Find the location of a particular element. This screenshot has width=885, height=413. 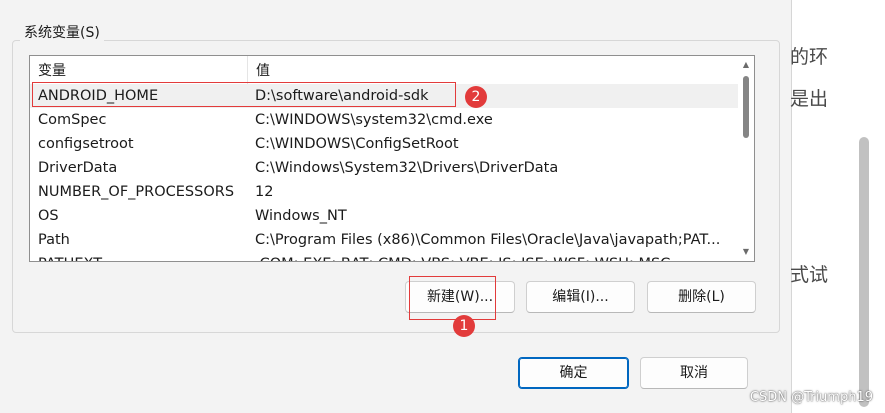

list-row-os: OS Windows_NT is located at coordinates (384, 216).